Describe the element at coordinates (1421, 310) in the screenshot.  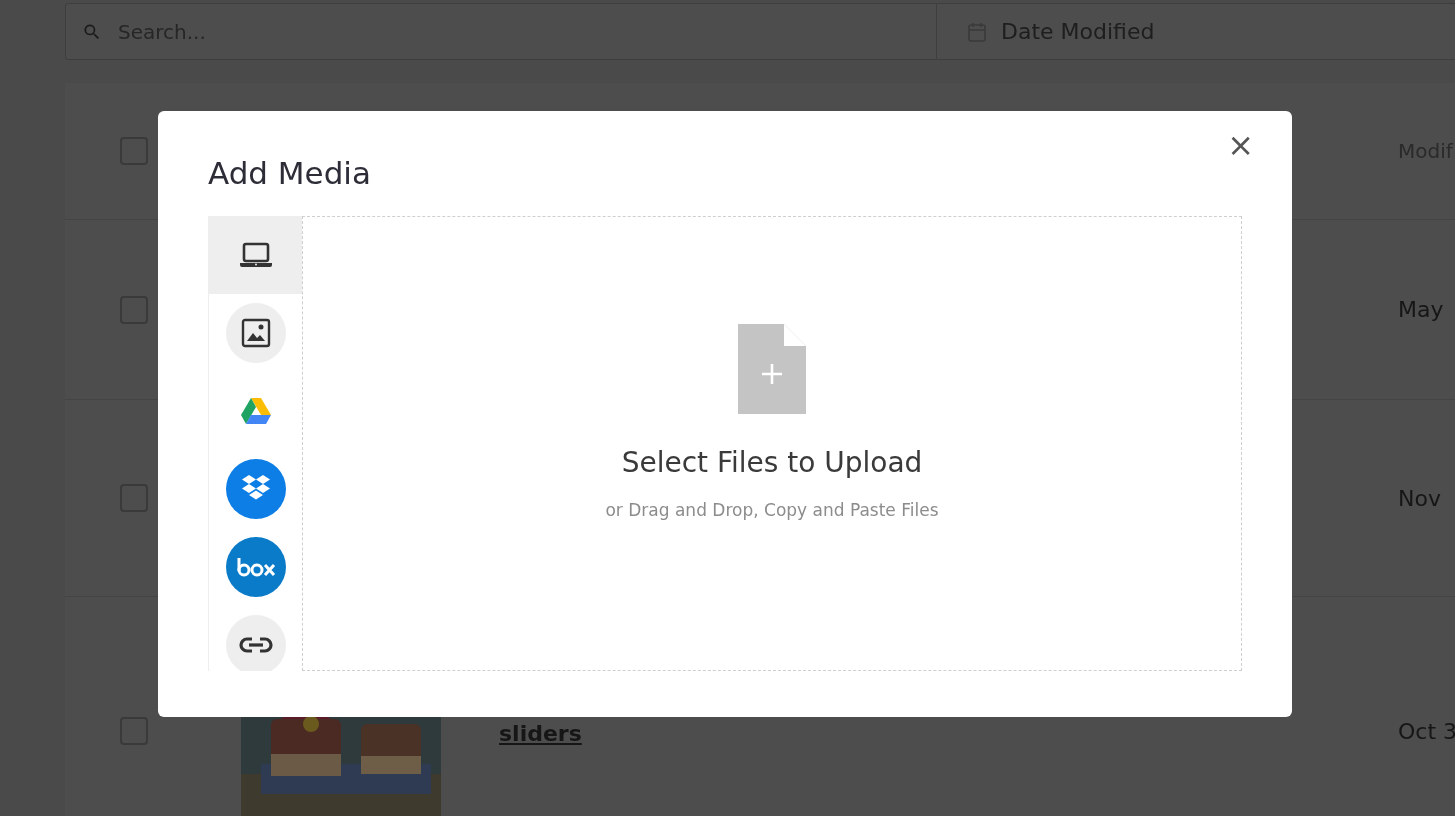
I see `date-text: May` at that location.